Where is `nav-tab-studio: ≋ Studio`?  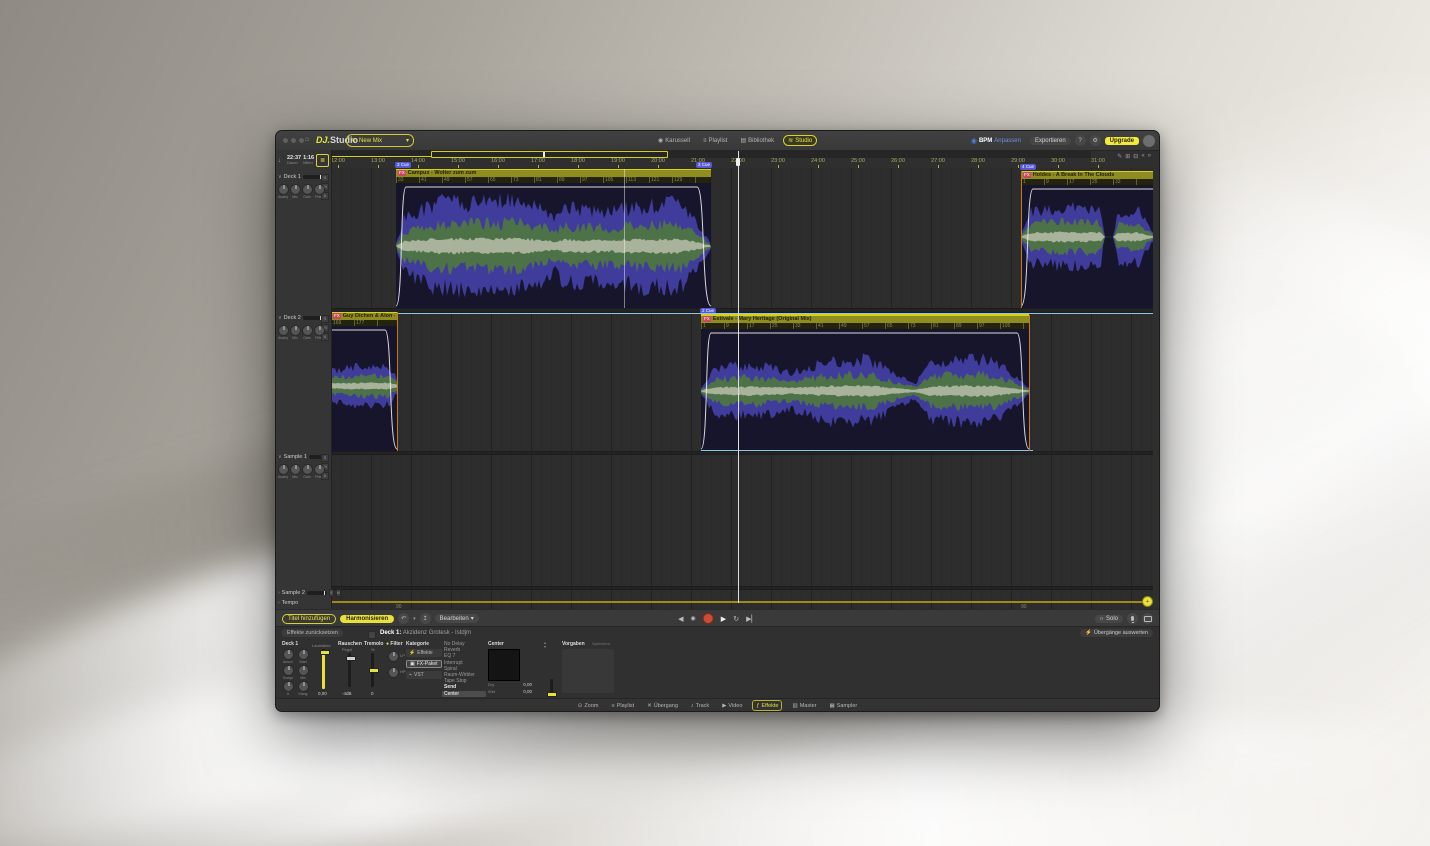
nav-tab-studio: ≋ Studio is located at coordinates (800, 140).